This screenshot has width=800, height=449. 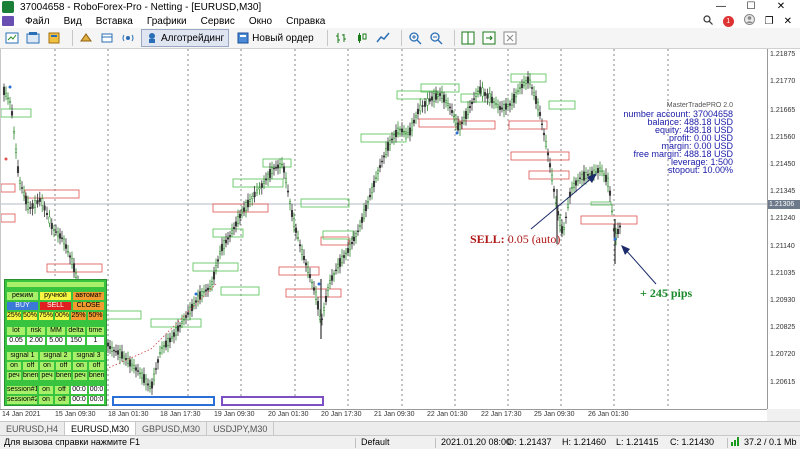 What do you see at coordinates (783, 164) in the screenshot?
I see `price-label: 1.21450` at bounding box center [783, 164].